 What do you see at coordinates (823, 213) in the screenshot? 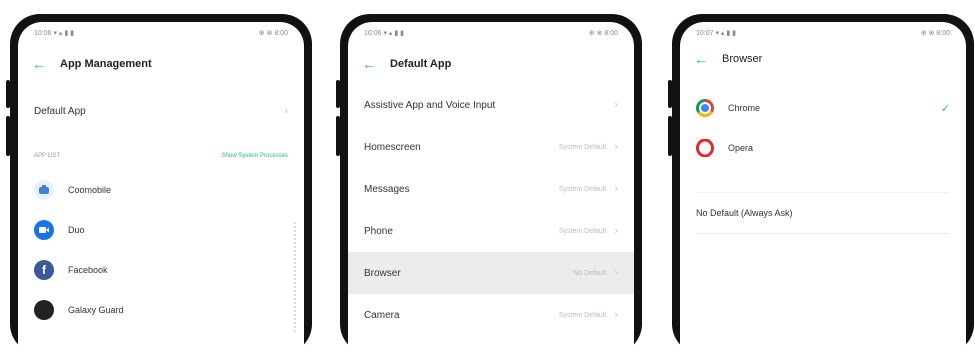
I see `option-no-default: No Default (Always Ask)` at bounding box center [823, 213].